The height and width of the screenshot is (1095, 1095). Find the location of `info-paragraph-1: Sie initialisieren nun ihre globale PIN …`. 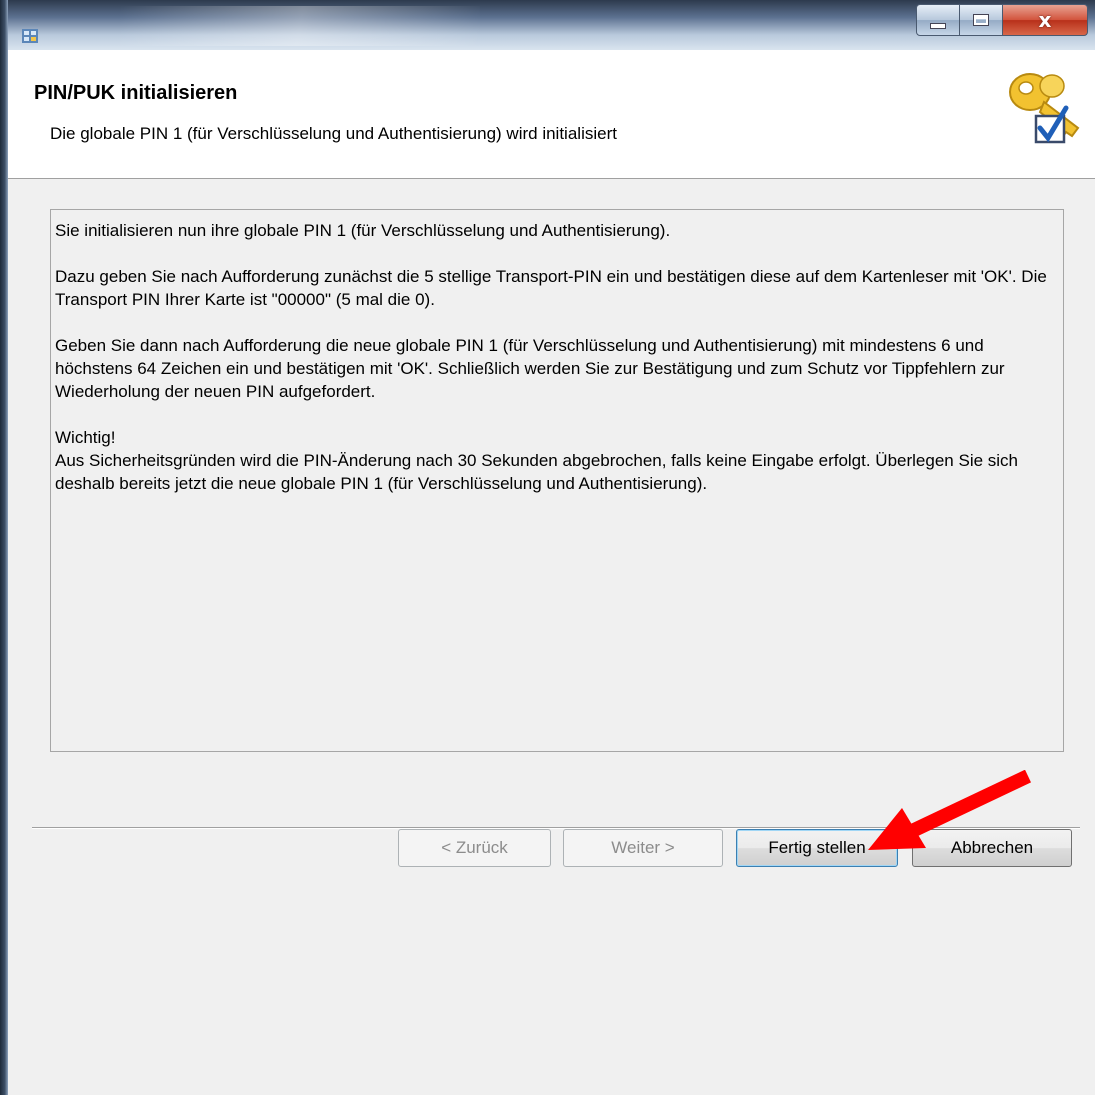

info-paragraph-1: Sie initialisieren nun ihre globale PIN … is located at coordinates (363, 230).